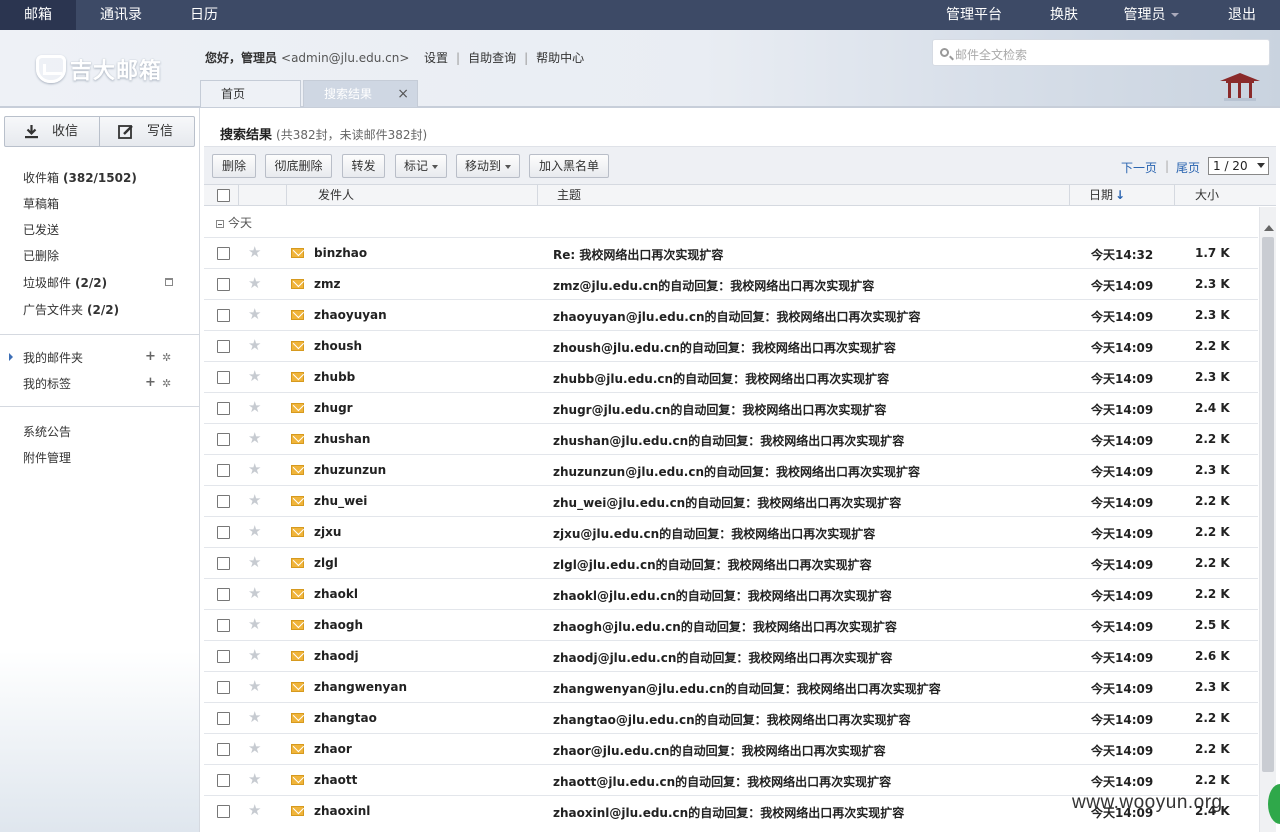  Describe the element at coordinates (147, 131) in the screenshot. I see `compose-button: 写信` at that location.